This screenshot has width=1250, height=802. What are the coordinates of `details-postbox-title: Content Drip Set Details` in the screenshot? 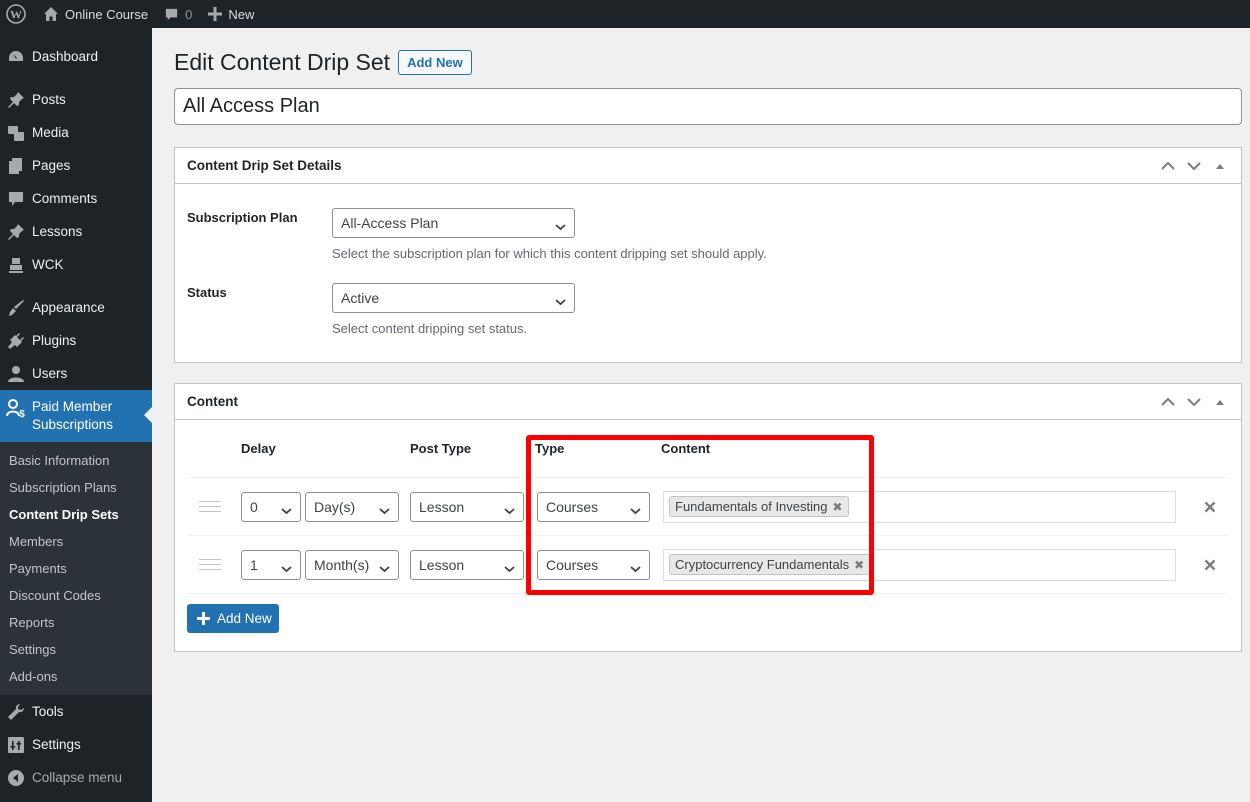 It's located at (264, 165).